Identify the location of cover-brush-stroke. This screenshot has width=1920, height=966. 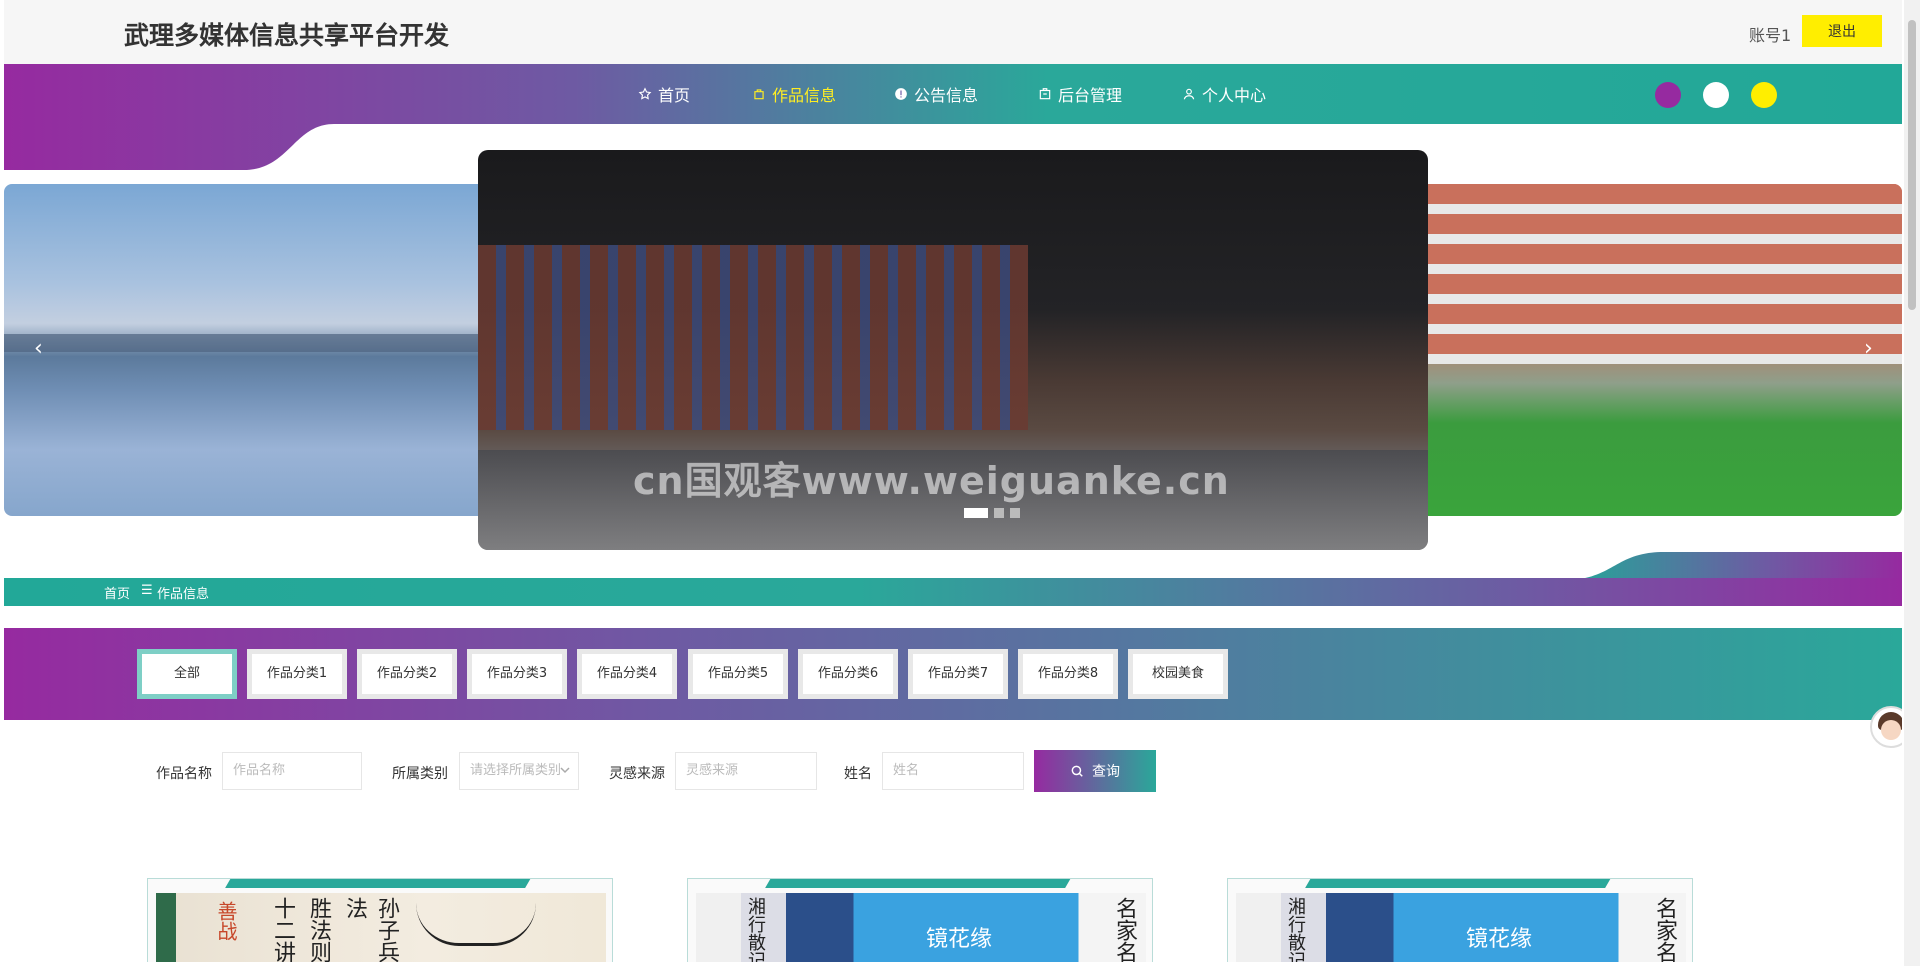
(476, 924).